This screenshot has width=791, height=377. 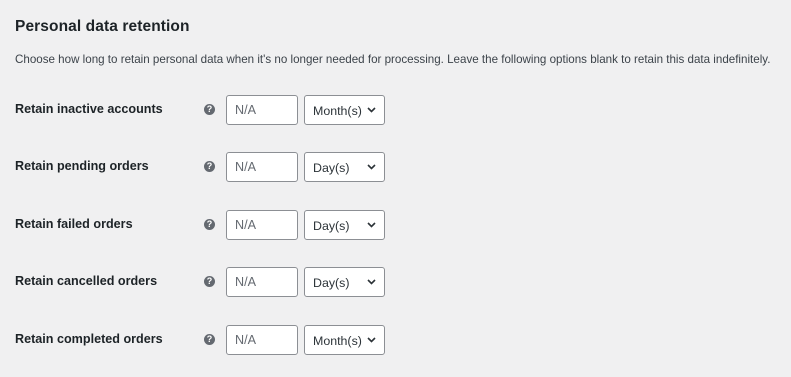 I want to click on retention-row-pending-orders: Retain pending orders ? Day(s), so click(x=395, y=167).